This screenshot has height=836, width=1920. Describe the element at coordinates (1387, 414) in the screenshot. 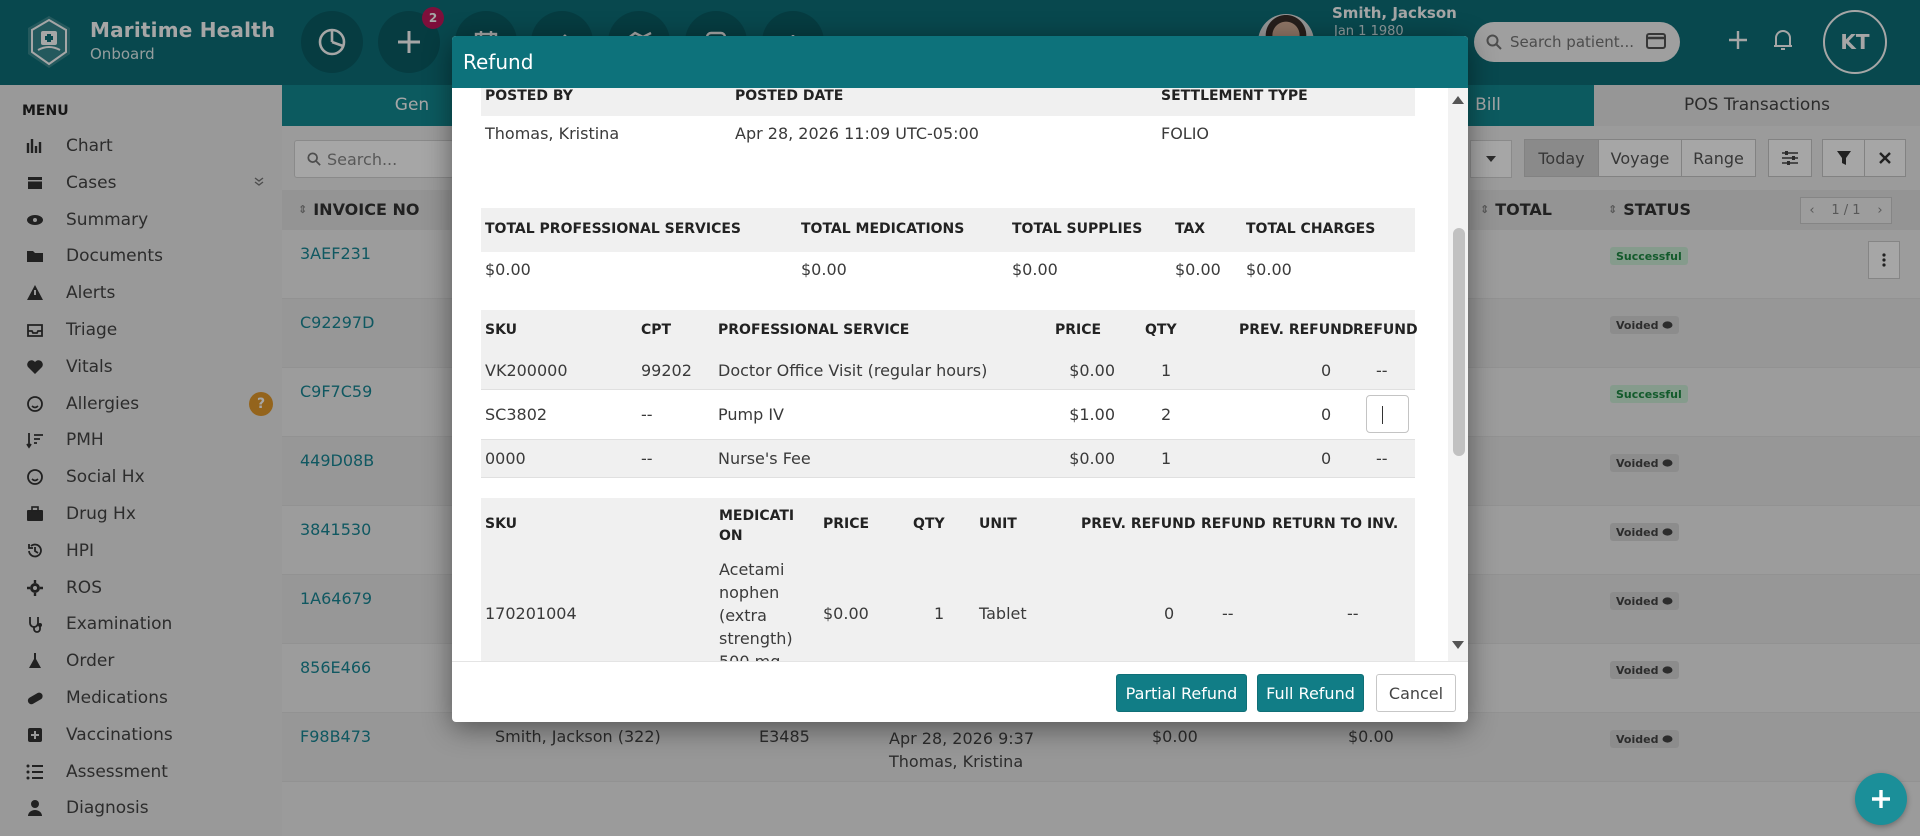

I see `refund-quantity-input` at that location.